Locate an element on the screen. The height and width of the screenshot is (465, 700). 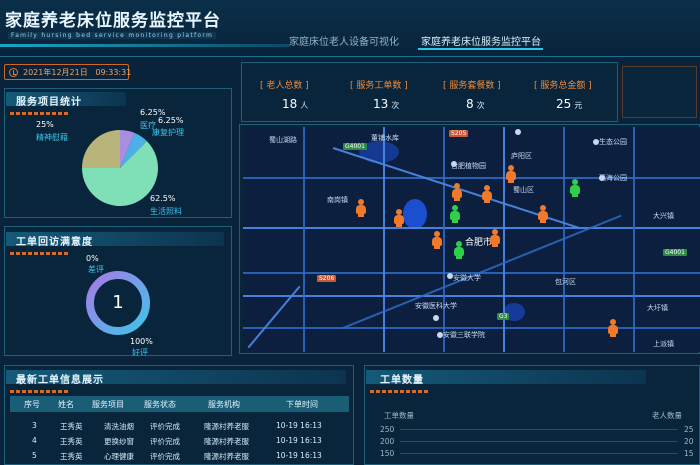
pie-label-daily-care: 生活照料 is located at coordinates (166, 211).